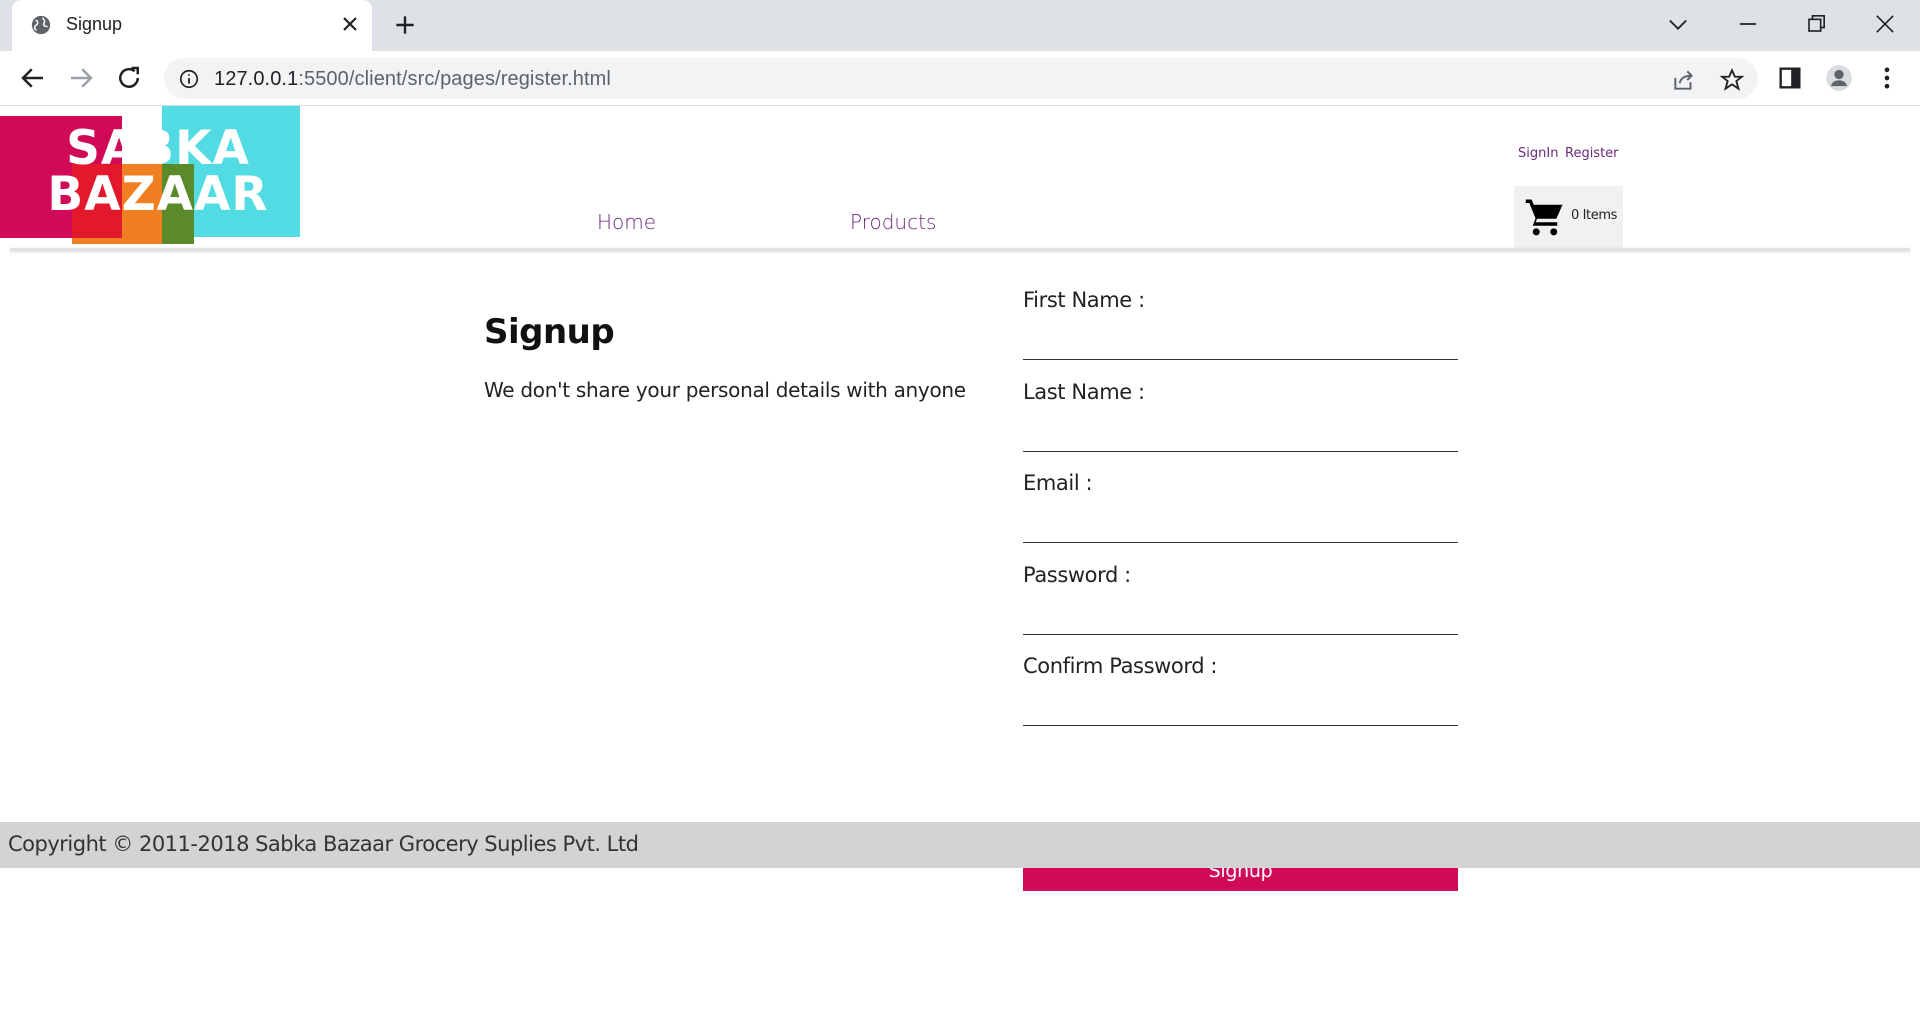  I want to click on menu-icon, so click(1887, 78).